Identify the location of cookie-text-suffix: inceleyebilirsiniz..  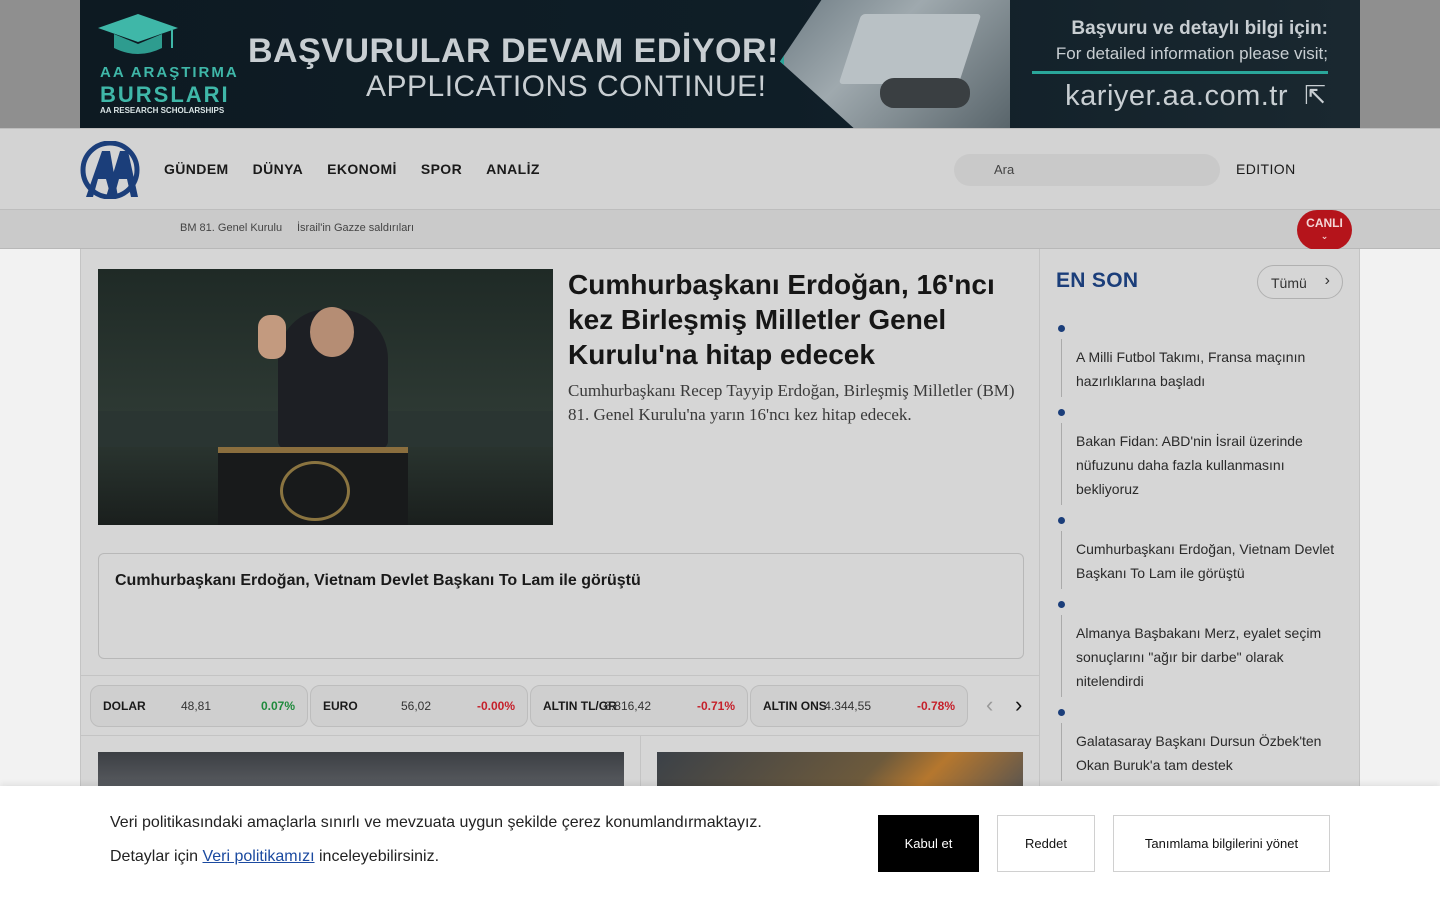
(379, 856).